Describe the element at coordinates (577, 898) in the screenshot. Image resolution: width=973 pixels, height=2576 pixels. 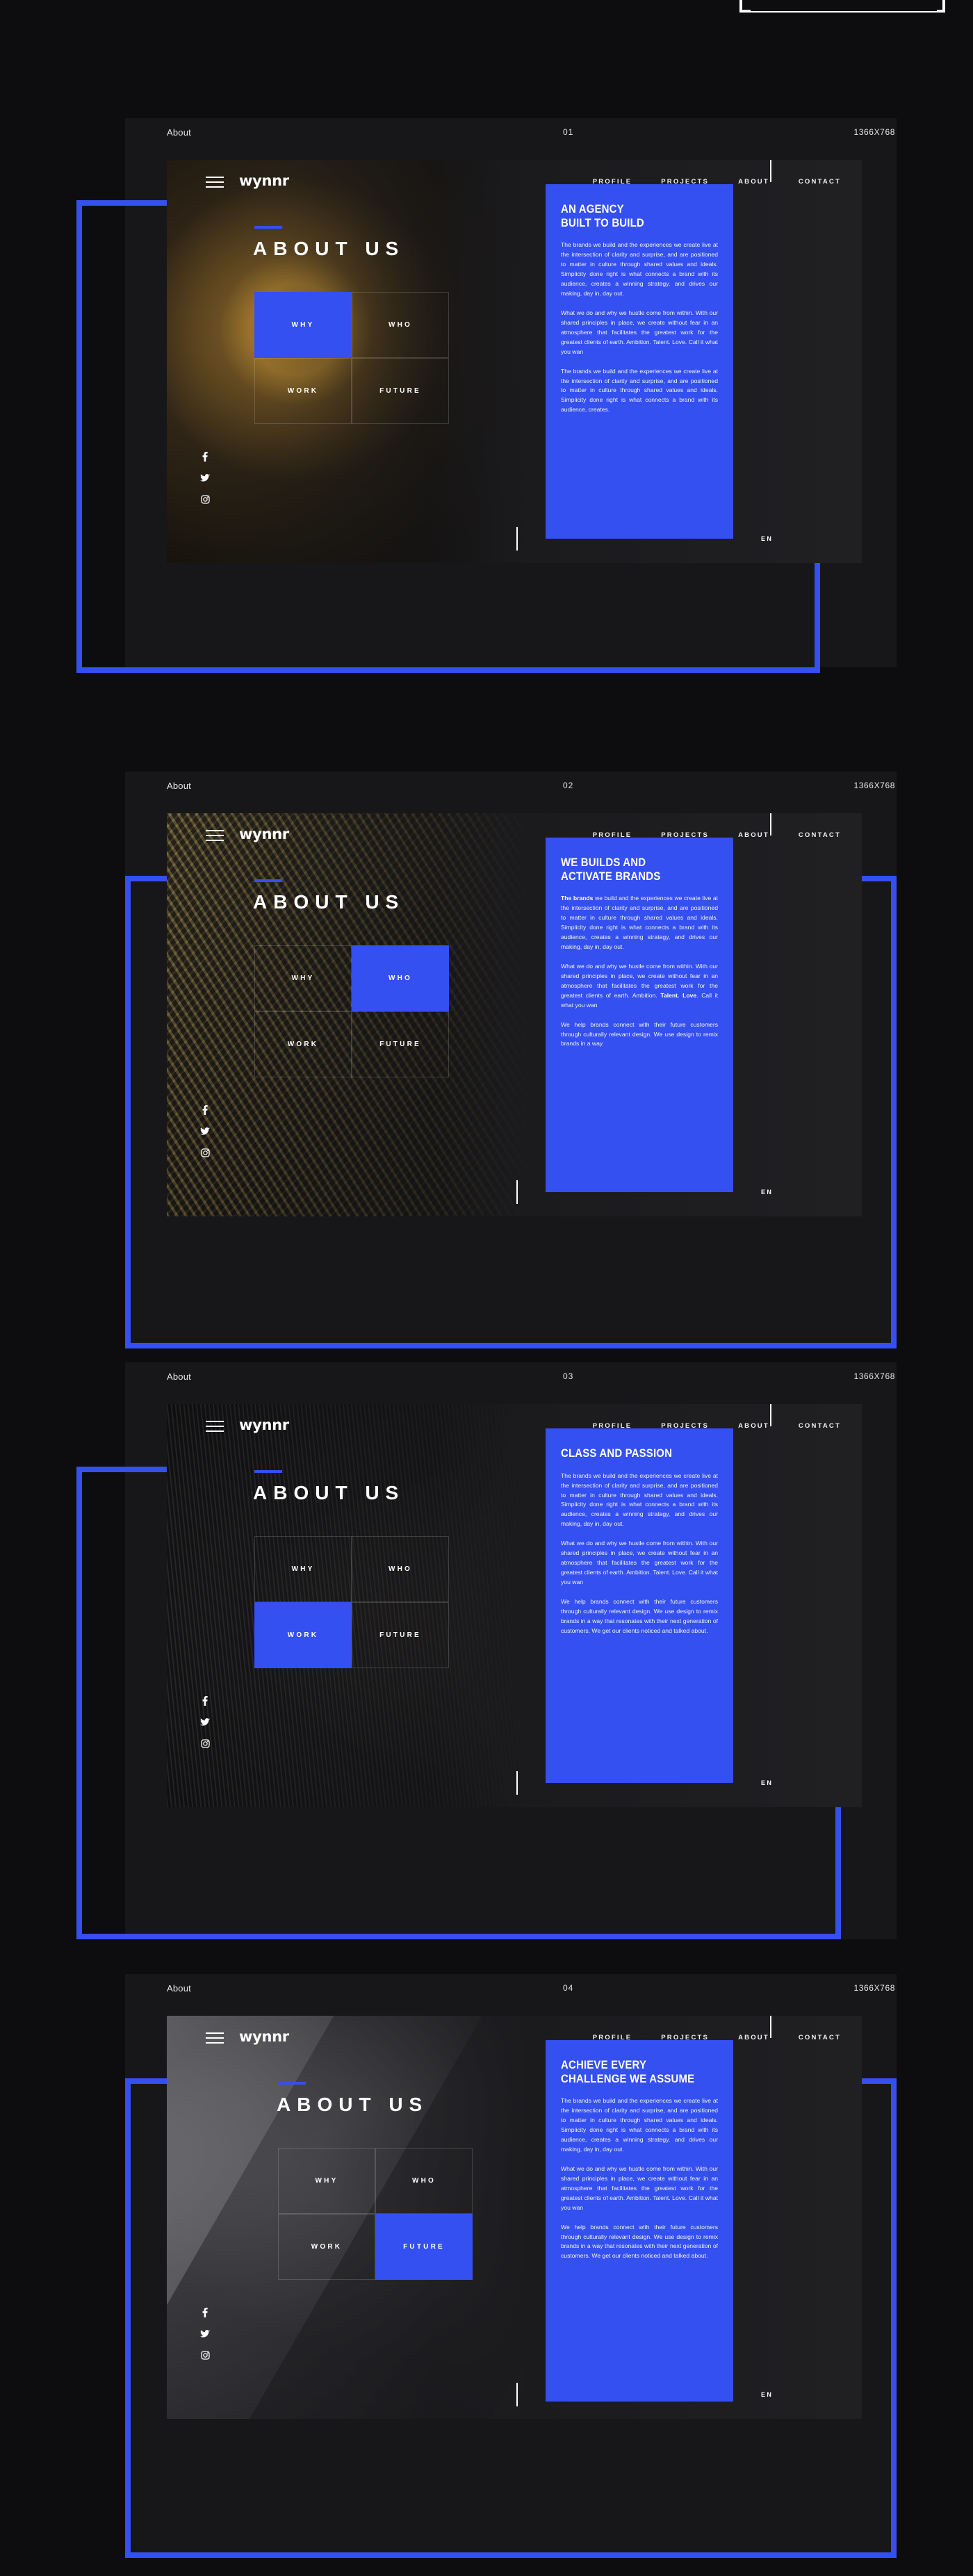
I see `paragraph-bold-brands: The brands` at that location.